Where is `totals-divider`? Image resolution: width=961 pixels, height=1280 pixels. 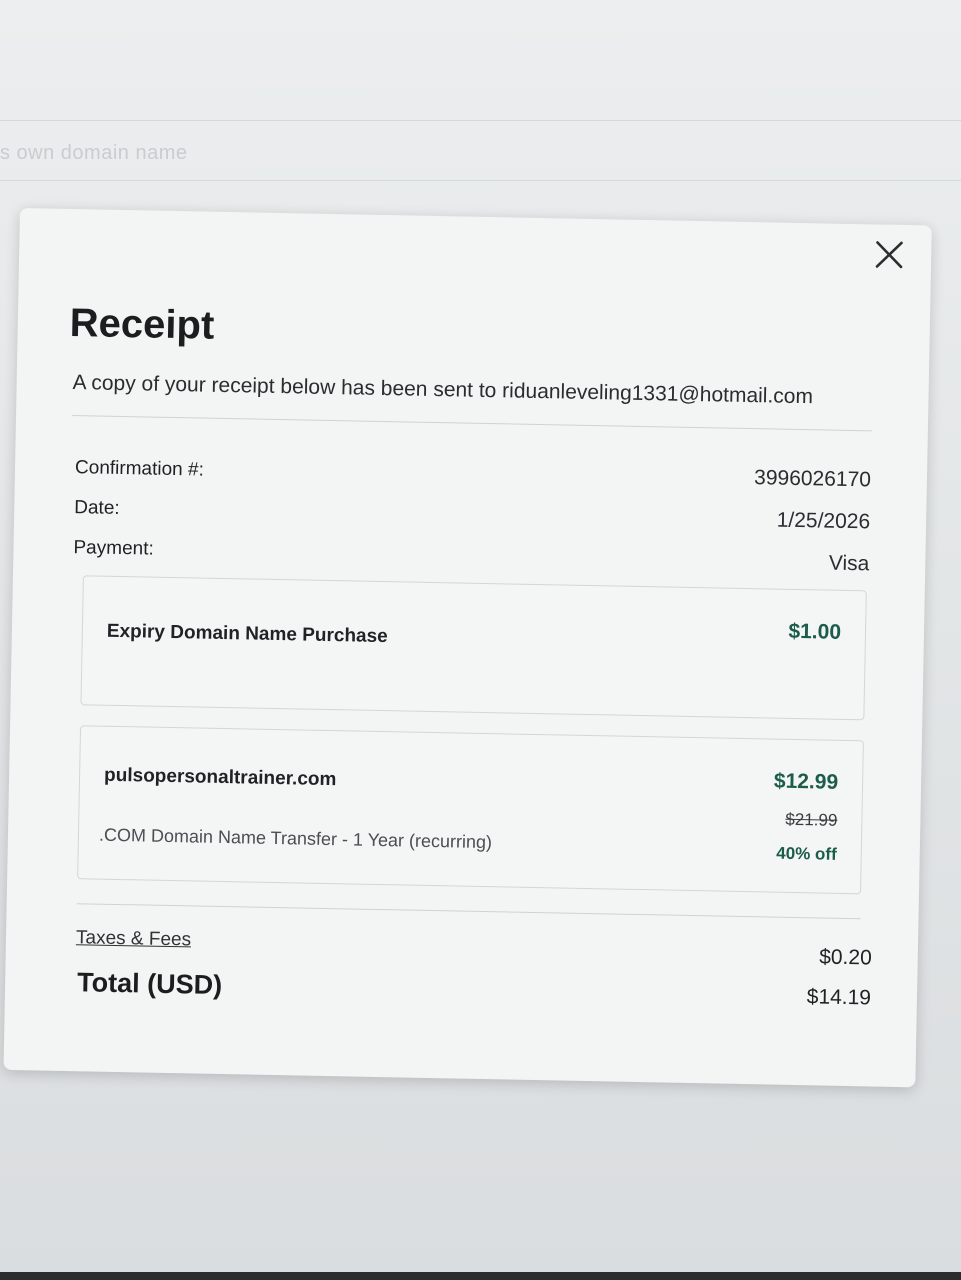
totals-divider is located at coordinates (468, 911).